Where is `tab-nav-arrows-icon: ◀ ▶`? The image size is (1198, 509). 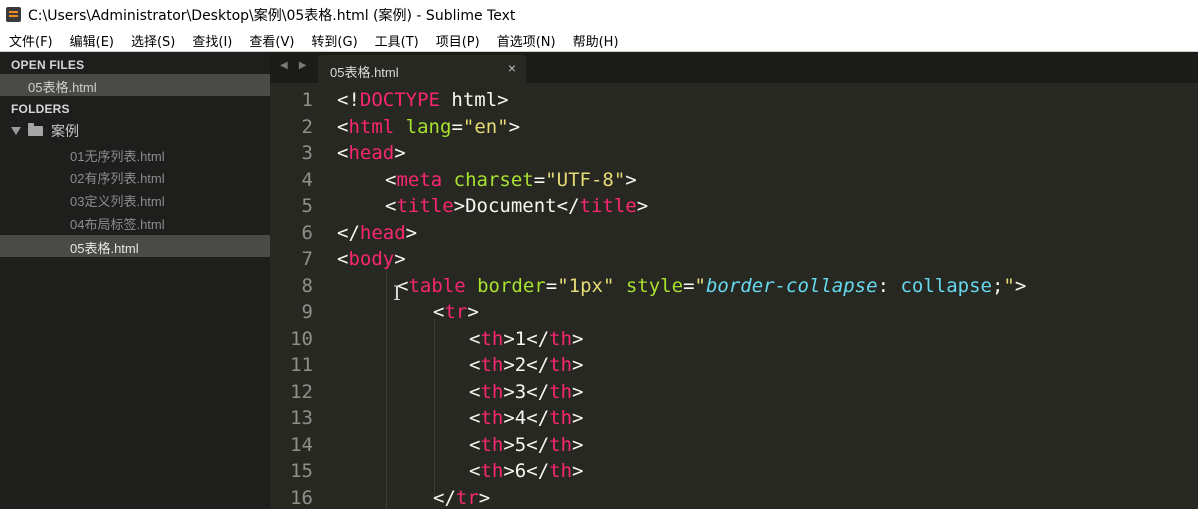
tab-nav-arrows-icon: ◀ ▶ is located at coordinates (295, 65).